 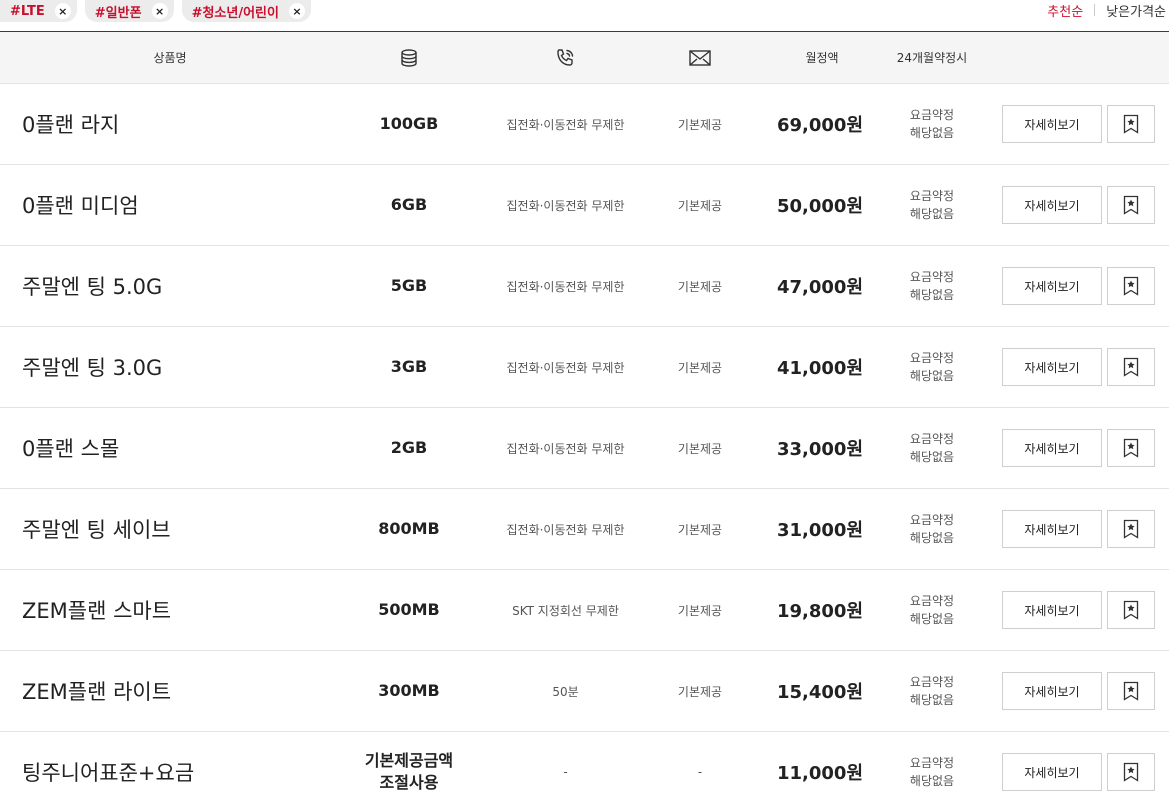 I want to click on plan-name: 주말엔 팅 5.0G, so click(x=182, y=286).